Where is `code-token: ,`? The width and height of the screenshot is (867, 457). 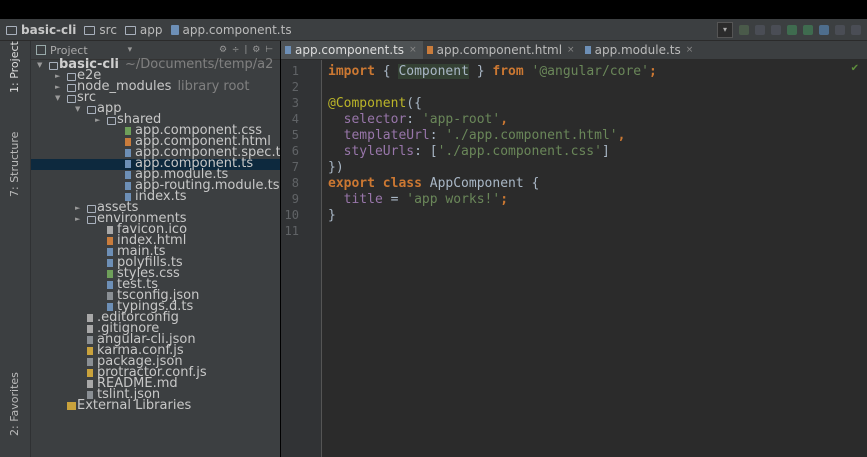
code-token: , is located at coordinates (621, 135).